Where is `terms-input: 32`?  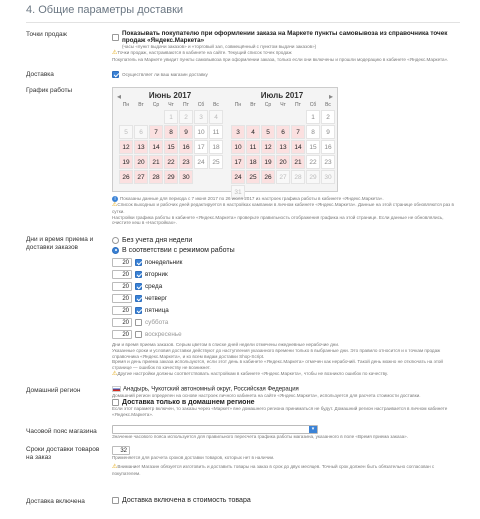 terms-input: 32 is located at coordinates (121, 450).